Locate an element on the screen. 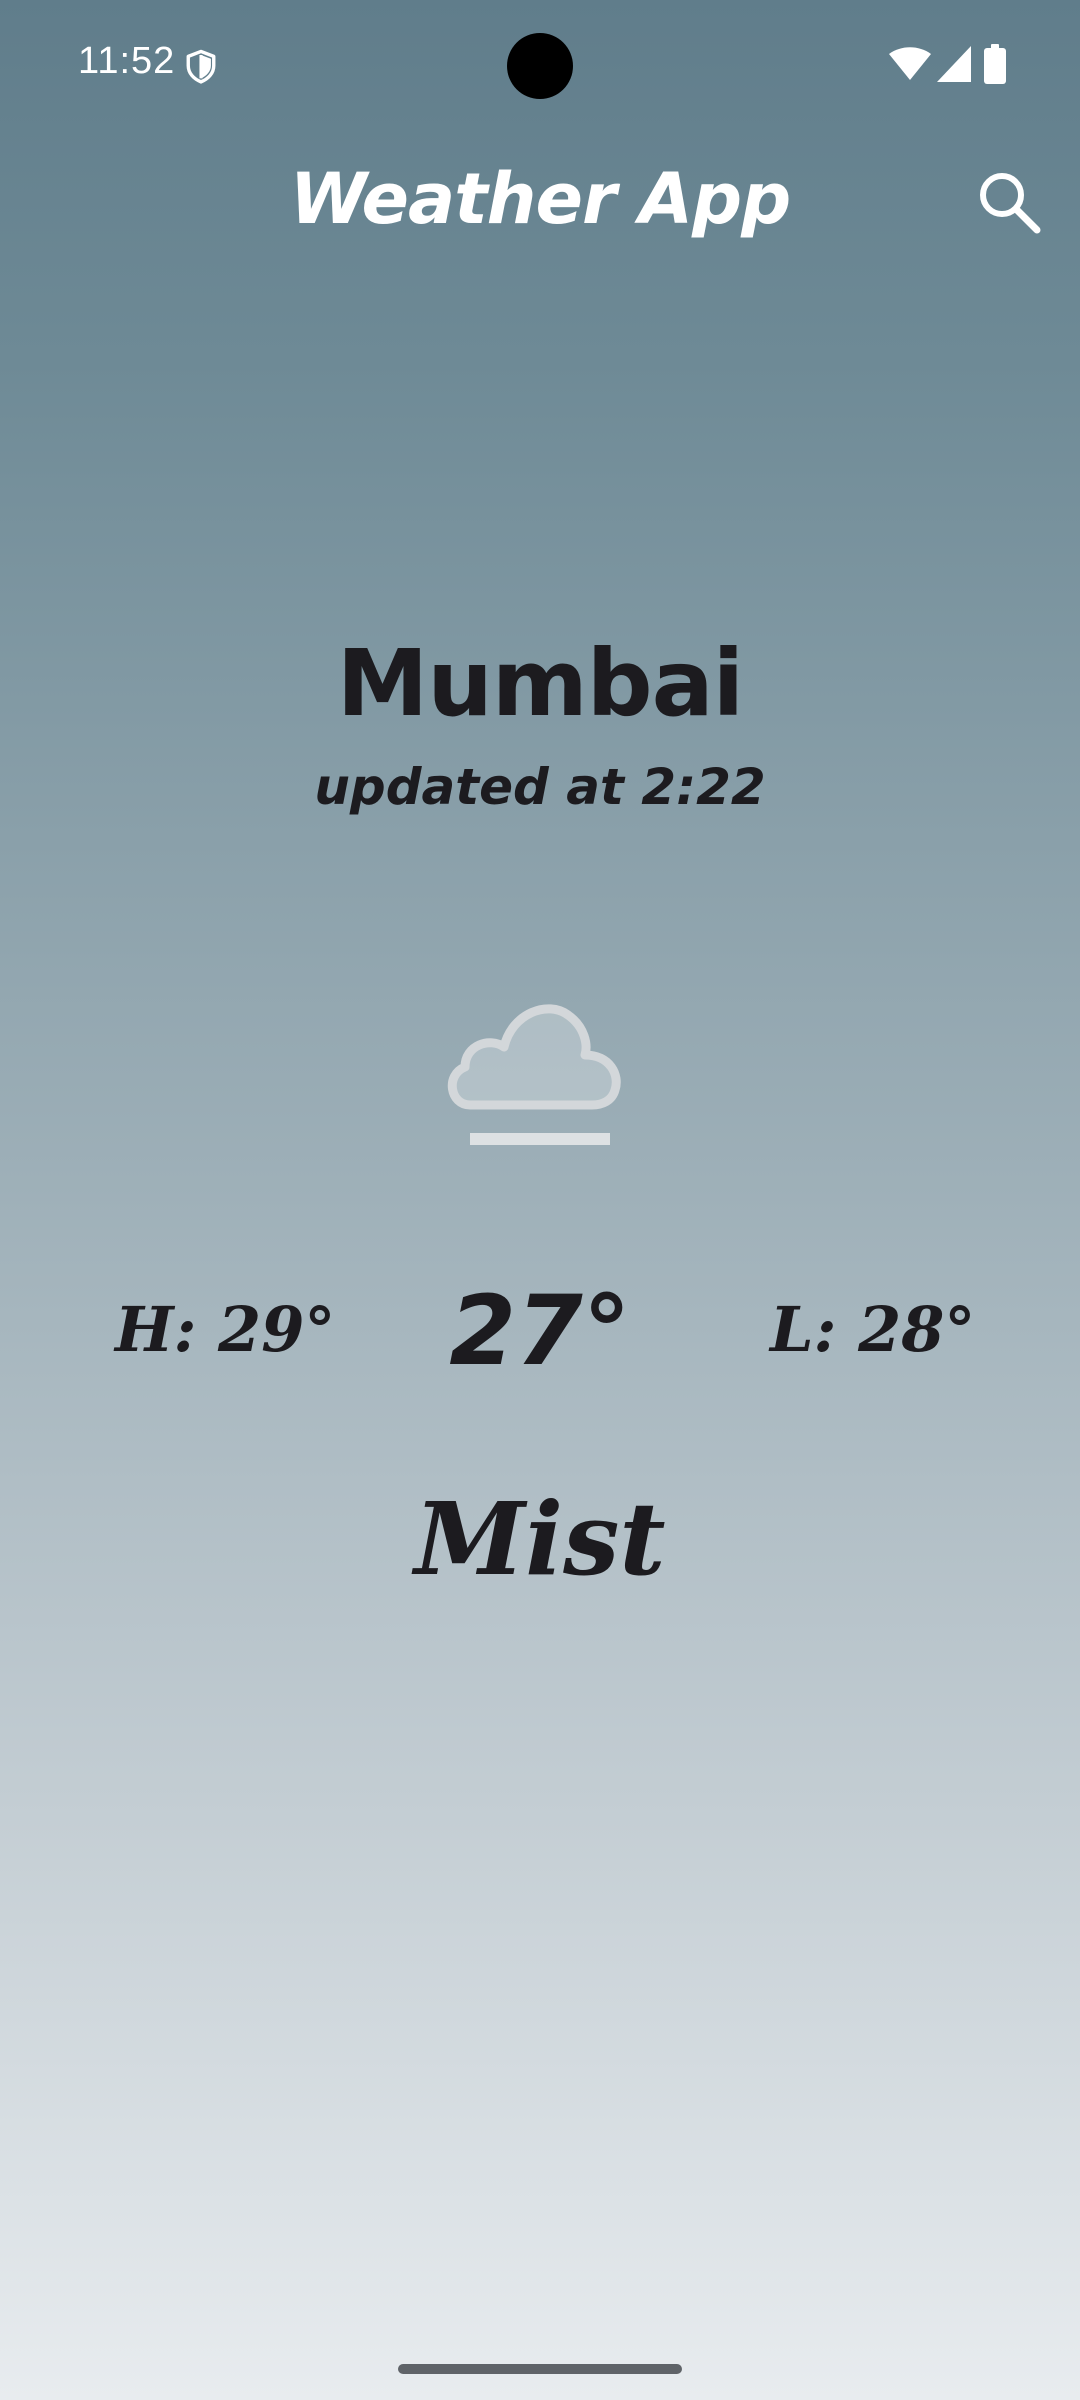 The height and width of the screenshot is (2400, 1080). cell-signal-icon is located at coordinates (954, 64).